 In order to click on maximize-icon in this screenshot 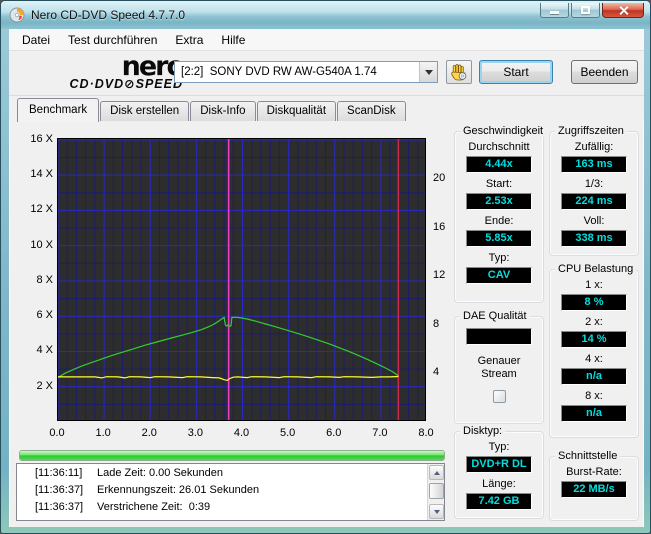, I will do `click(585, 10)`.